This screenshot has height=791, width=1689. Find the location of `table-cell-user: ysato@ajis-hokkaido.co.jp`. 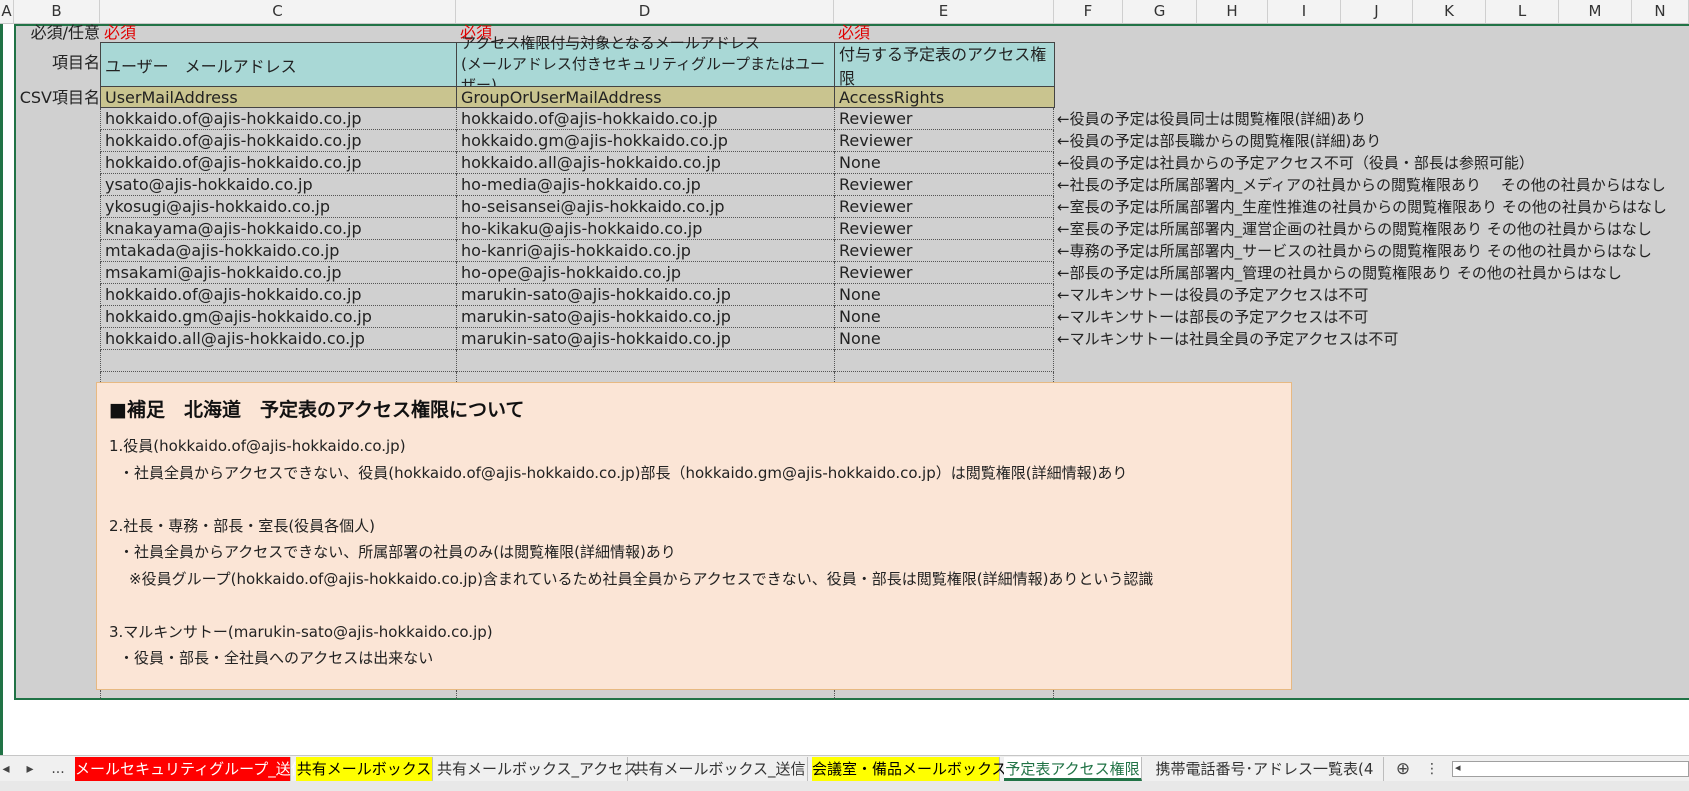

table-cell-user: ysato@ajis-hokkaido.co.jp is located at coordinates (278, 185).